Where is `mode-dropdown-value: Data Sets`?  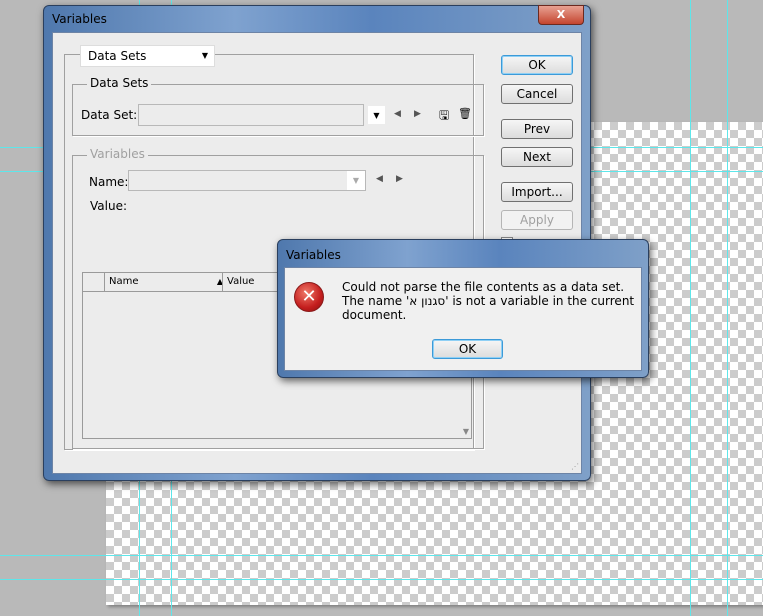 mode-dropdown-value: Data Sets is located at coordinates (117, 56).